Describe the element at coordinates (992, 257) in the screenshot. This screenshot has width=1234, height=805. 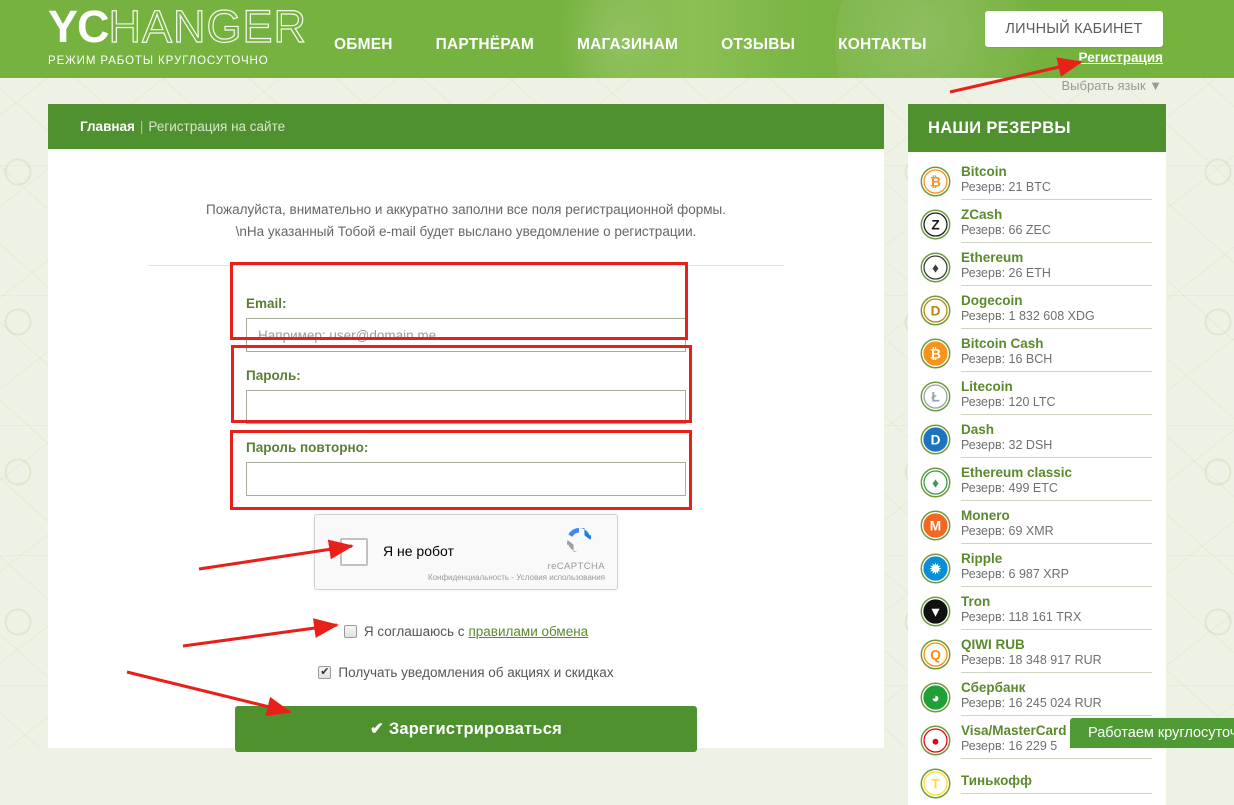
I see `reserve-name: Ethereum` at that location.